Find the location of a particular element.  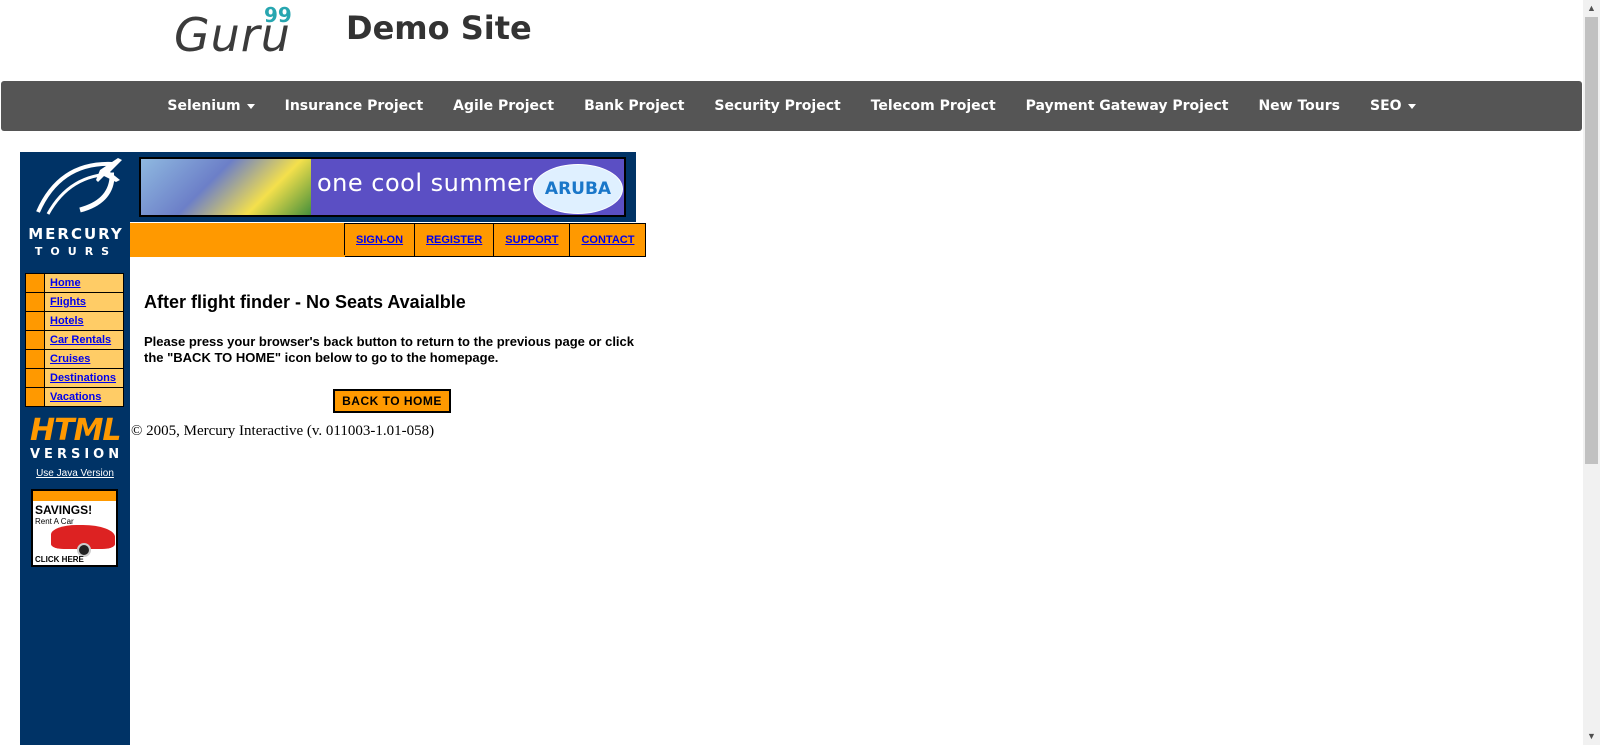

nav-selenium: Selenium is located at coordinates (210, 106).